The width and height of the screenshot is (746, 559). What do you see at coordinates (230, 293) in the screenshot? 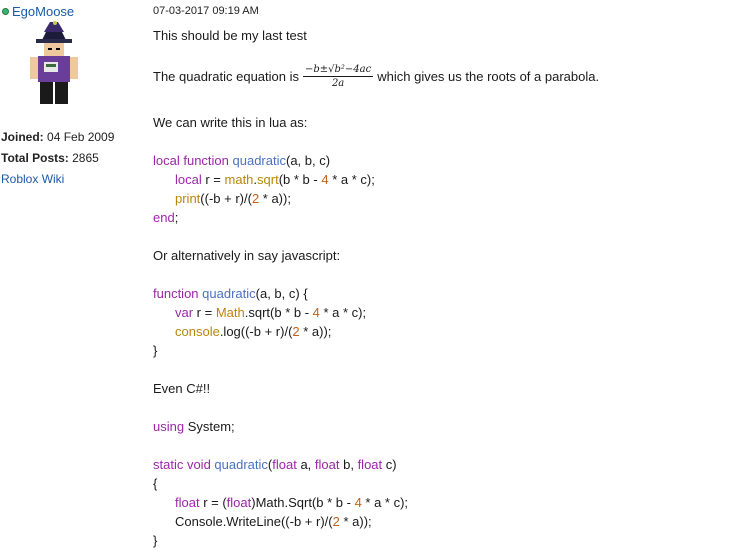
I see `js-line-1: function quadratic(a, b, c) {` at bounding box center [230, 293].